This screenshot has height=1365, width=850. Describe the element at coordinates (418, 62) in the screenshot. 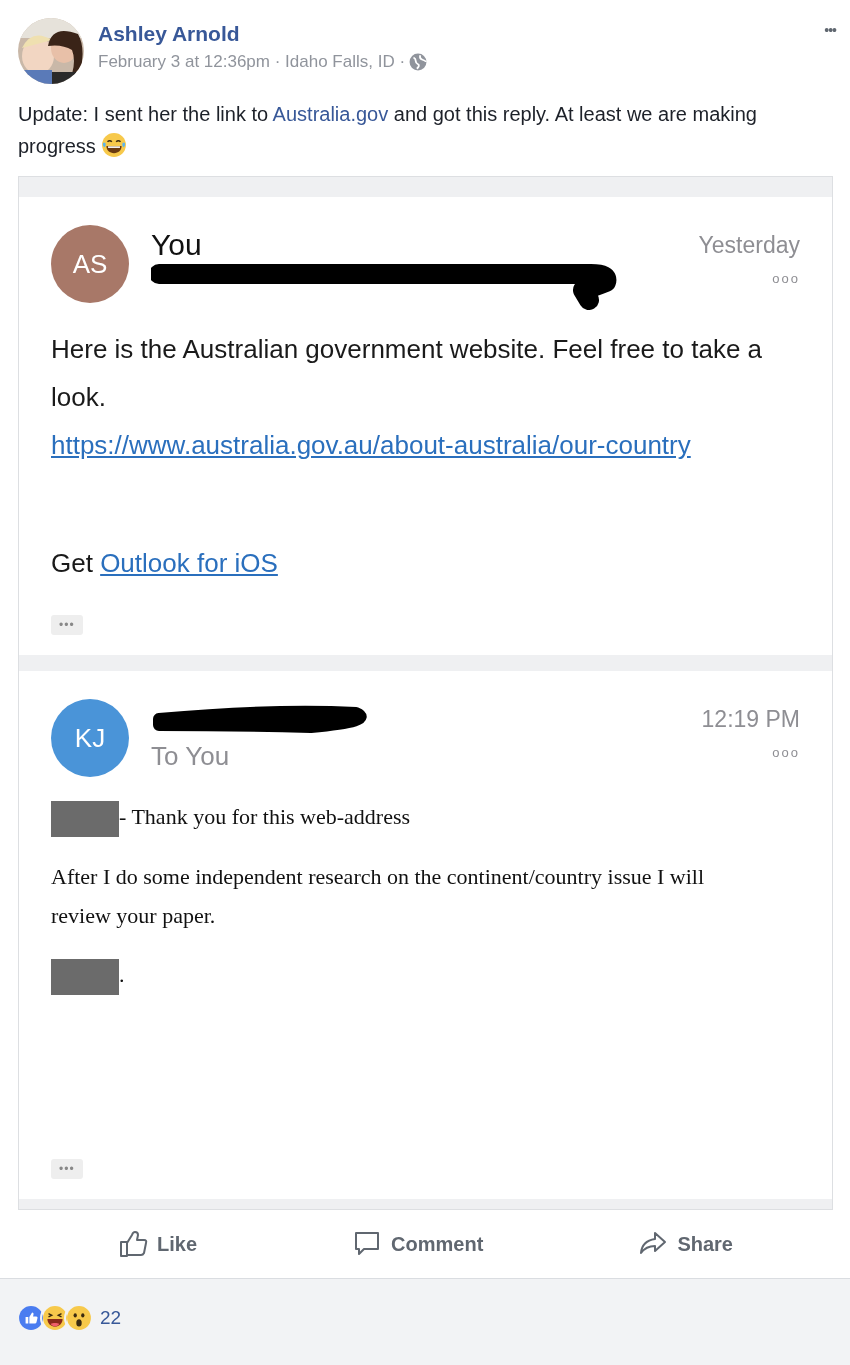

I see `globe-icon` at that location.